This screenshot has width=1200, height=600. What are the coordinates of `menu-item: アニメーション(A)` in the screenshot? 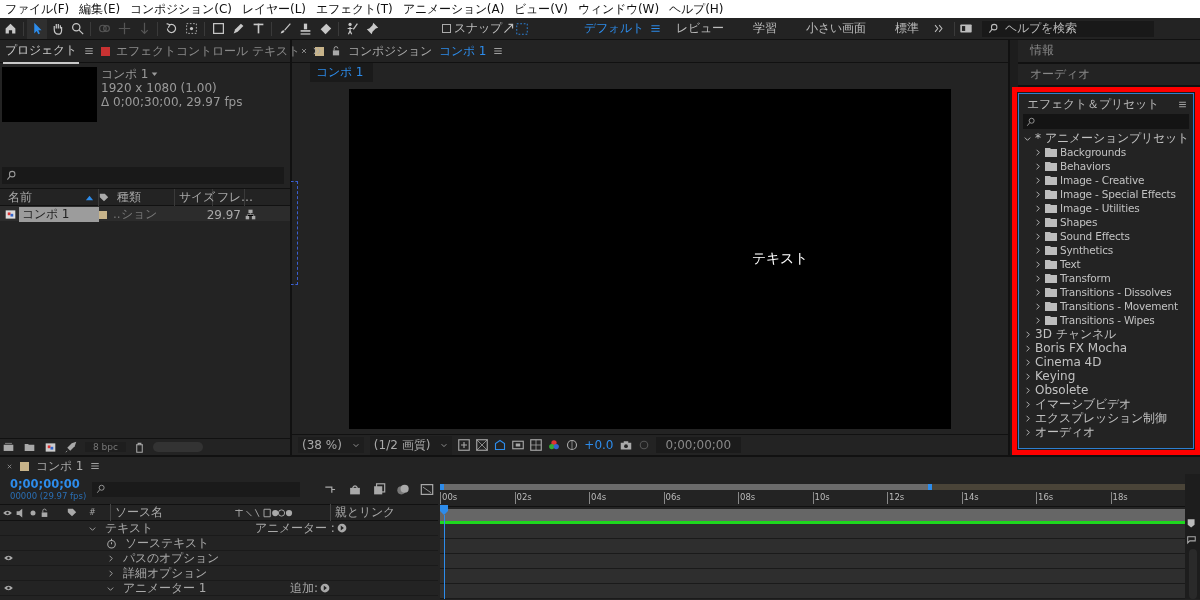 It's located at (453, 9).